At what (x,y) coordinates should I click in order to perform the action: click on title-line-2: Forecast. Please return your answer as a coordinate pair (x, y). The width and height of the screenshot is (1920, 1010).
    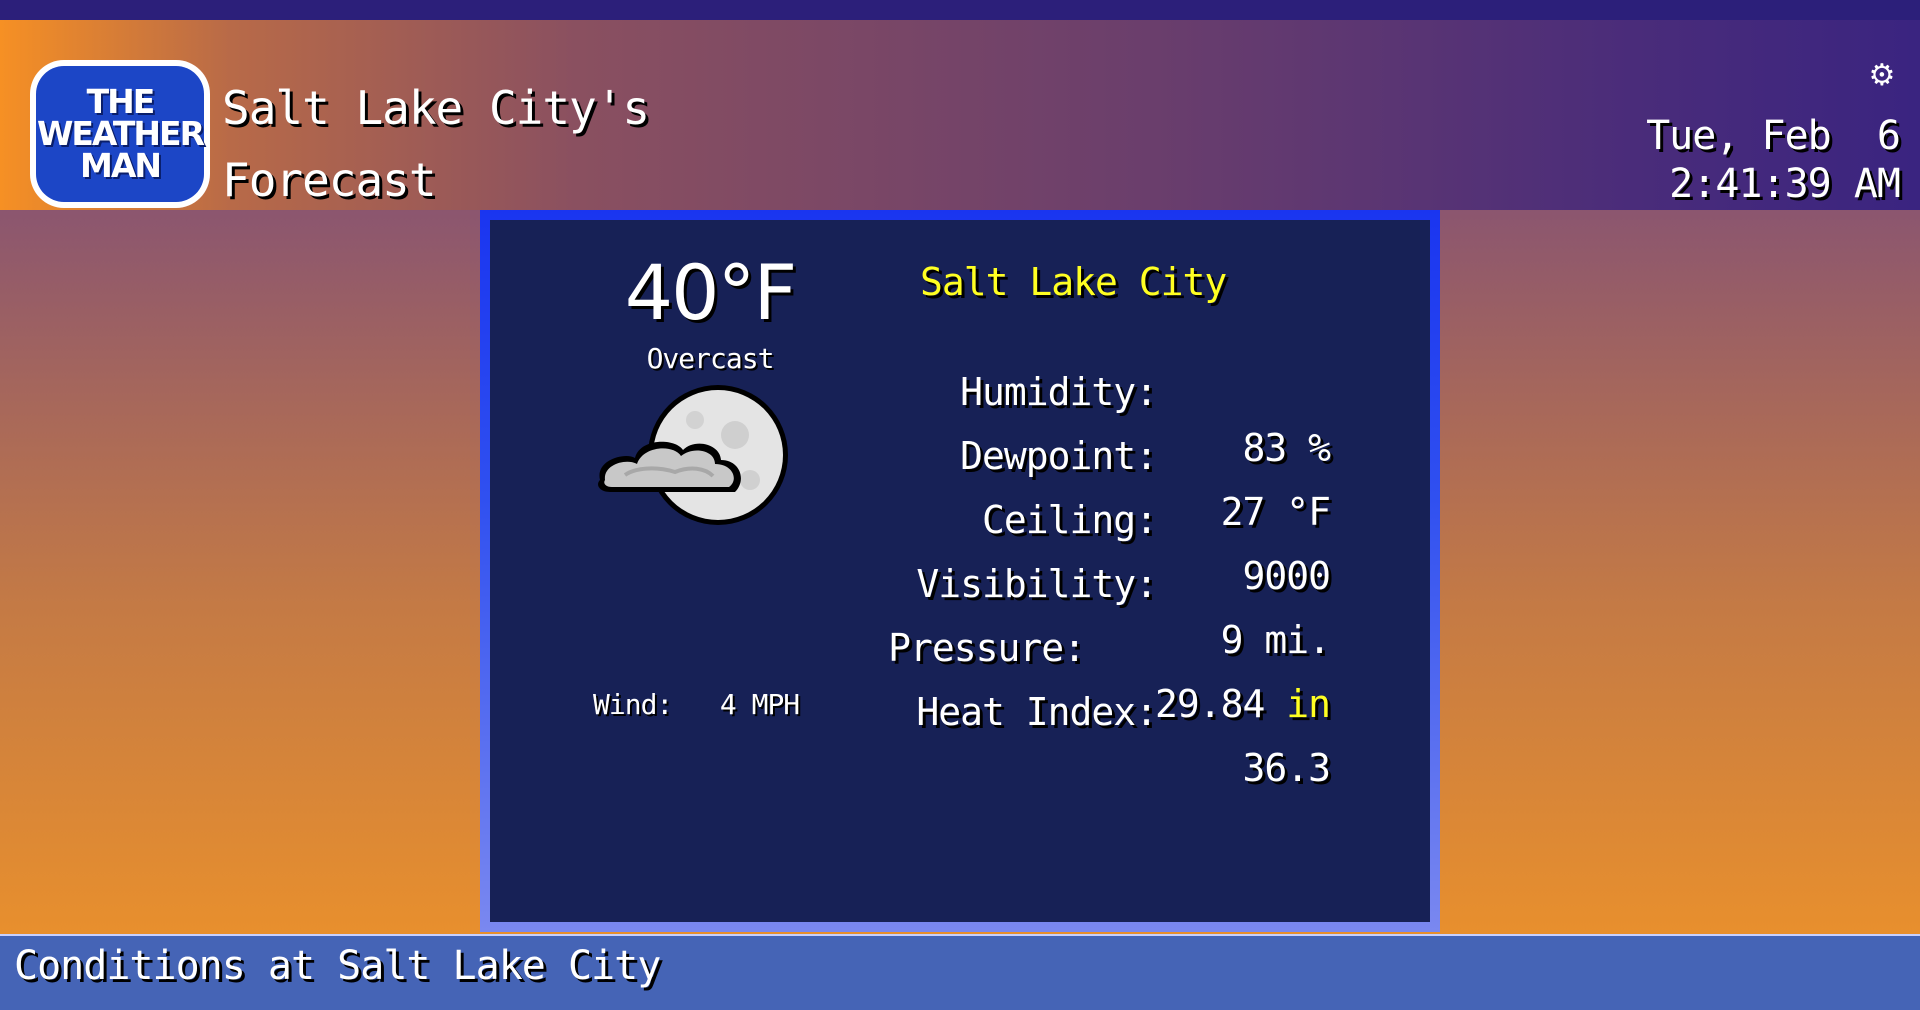
    Looking at the image, I should click on (329, 180).